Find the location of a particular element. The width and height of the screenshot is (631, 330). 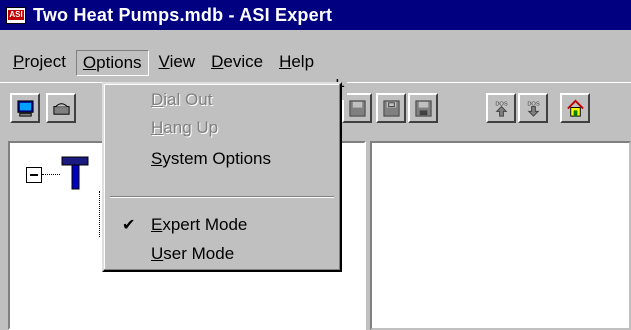

menu-item-label: ang Up is located at coordinates (191, 127).